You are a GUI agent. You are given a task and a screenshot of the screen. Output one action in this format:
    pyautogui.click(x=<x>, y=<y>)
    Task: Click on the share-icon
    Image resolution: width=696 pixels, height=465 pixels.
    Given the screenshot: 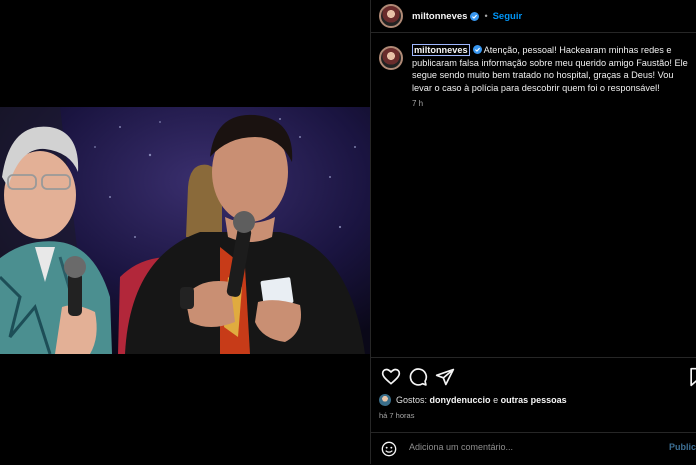 What is the action you would take?
    pyautogui.click(x=445, y=377)
    